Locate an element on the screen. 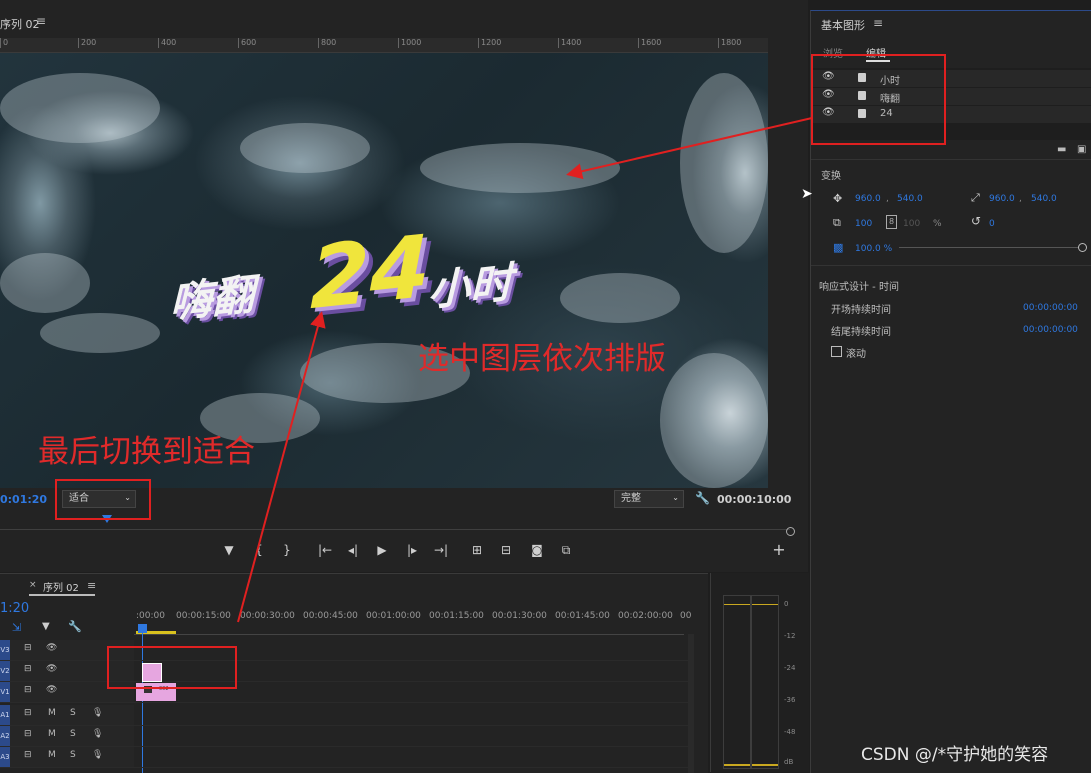  arrow-to-title is located at coordinates (689, 148).